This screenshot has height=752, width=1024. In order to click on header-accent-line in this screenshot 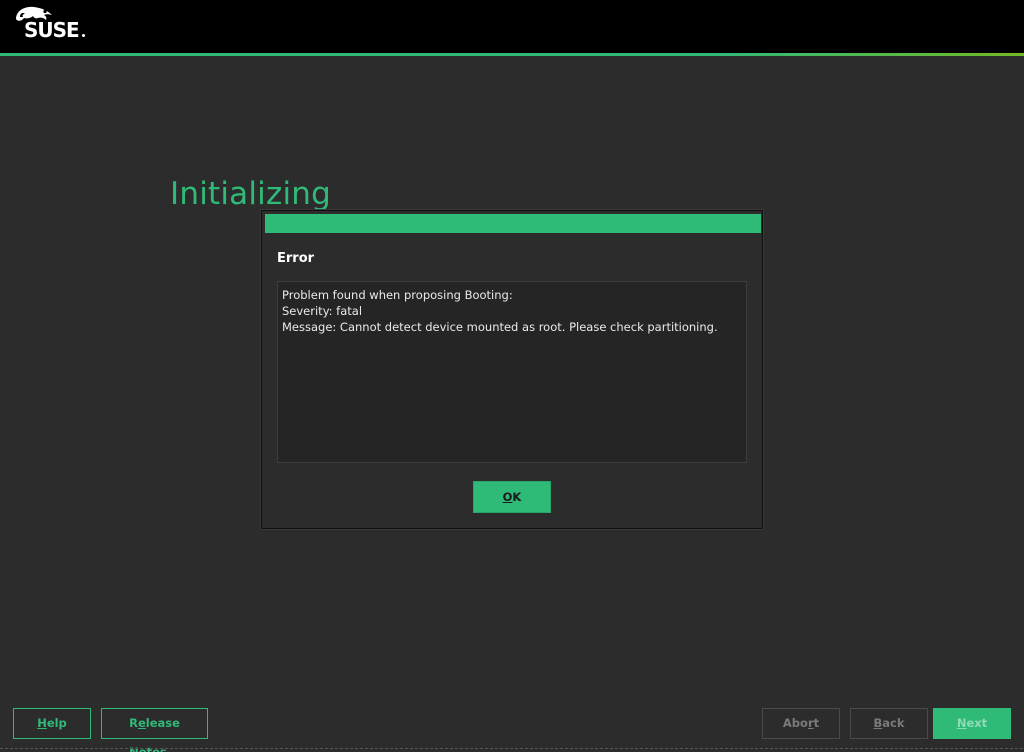, I will do `click(512, 54)`.